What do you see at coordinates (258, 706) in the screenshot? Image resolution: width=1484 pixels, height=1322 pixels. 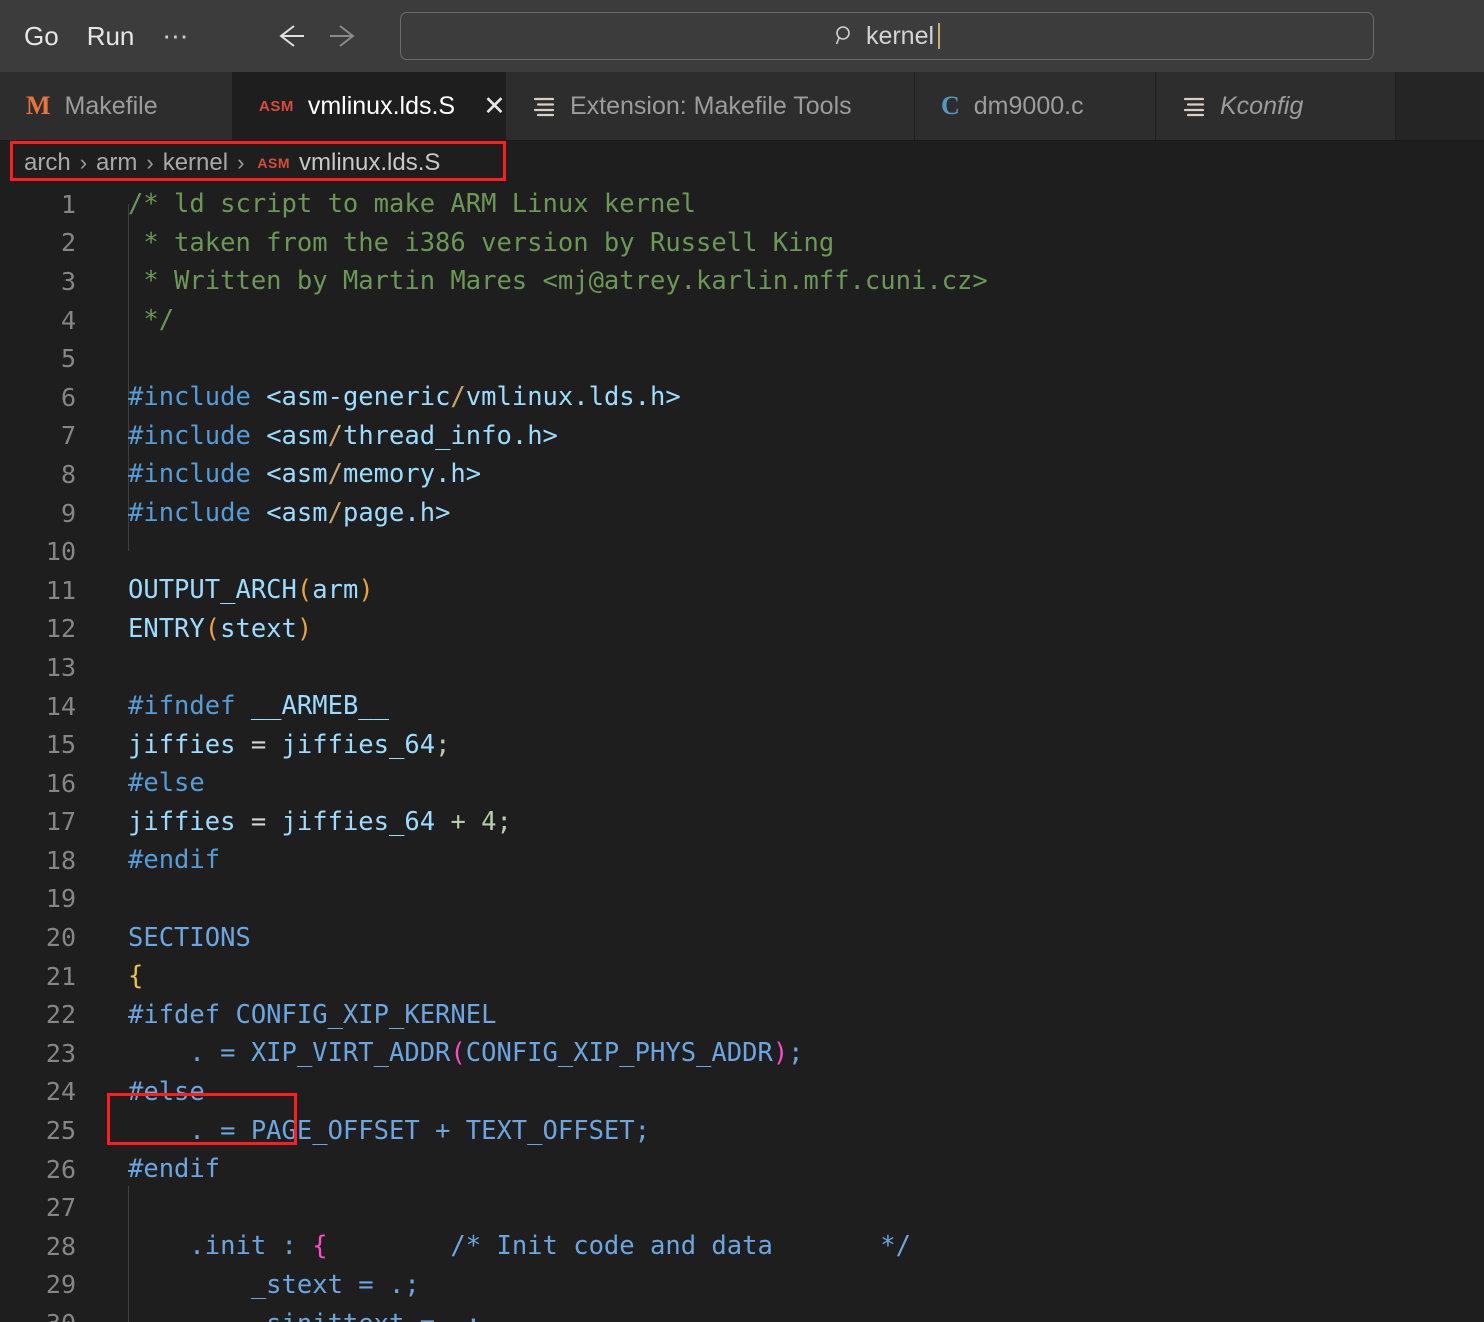 I see `line-content: #ifndef __ARMEB__` at bounding box center [258, 706].